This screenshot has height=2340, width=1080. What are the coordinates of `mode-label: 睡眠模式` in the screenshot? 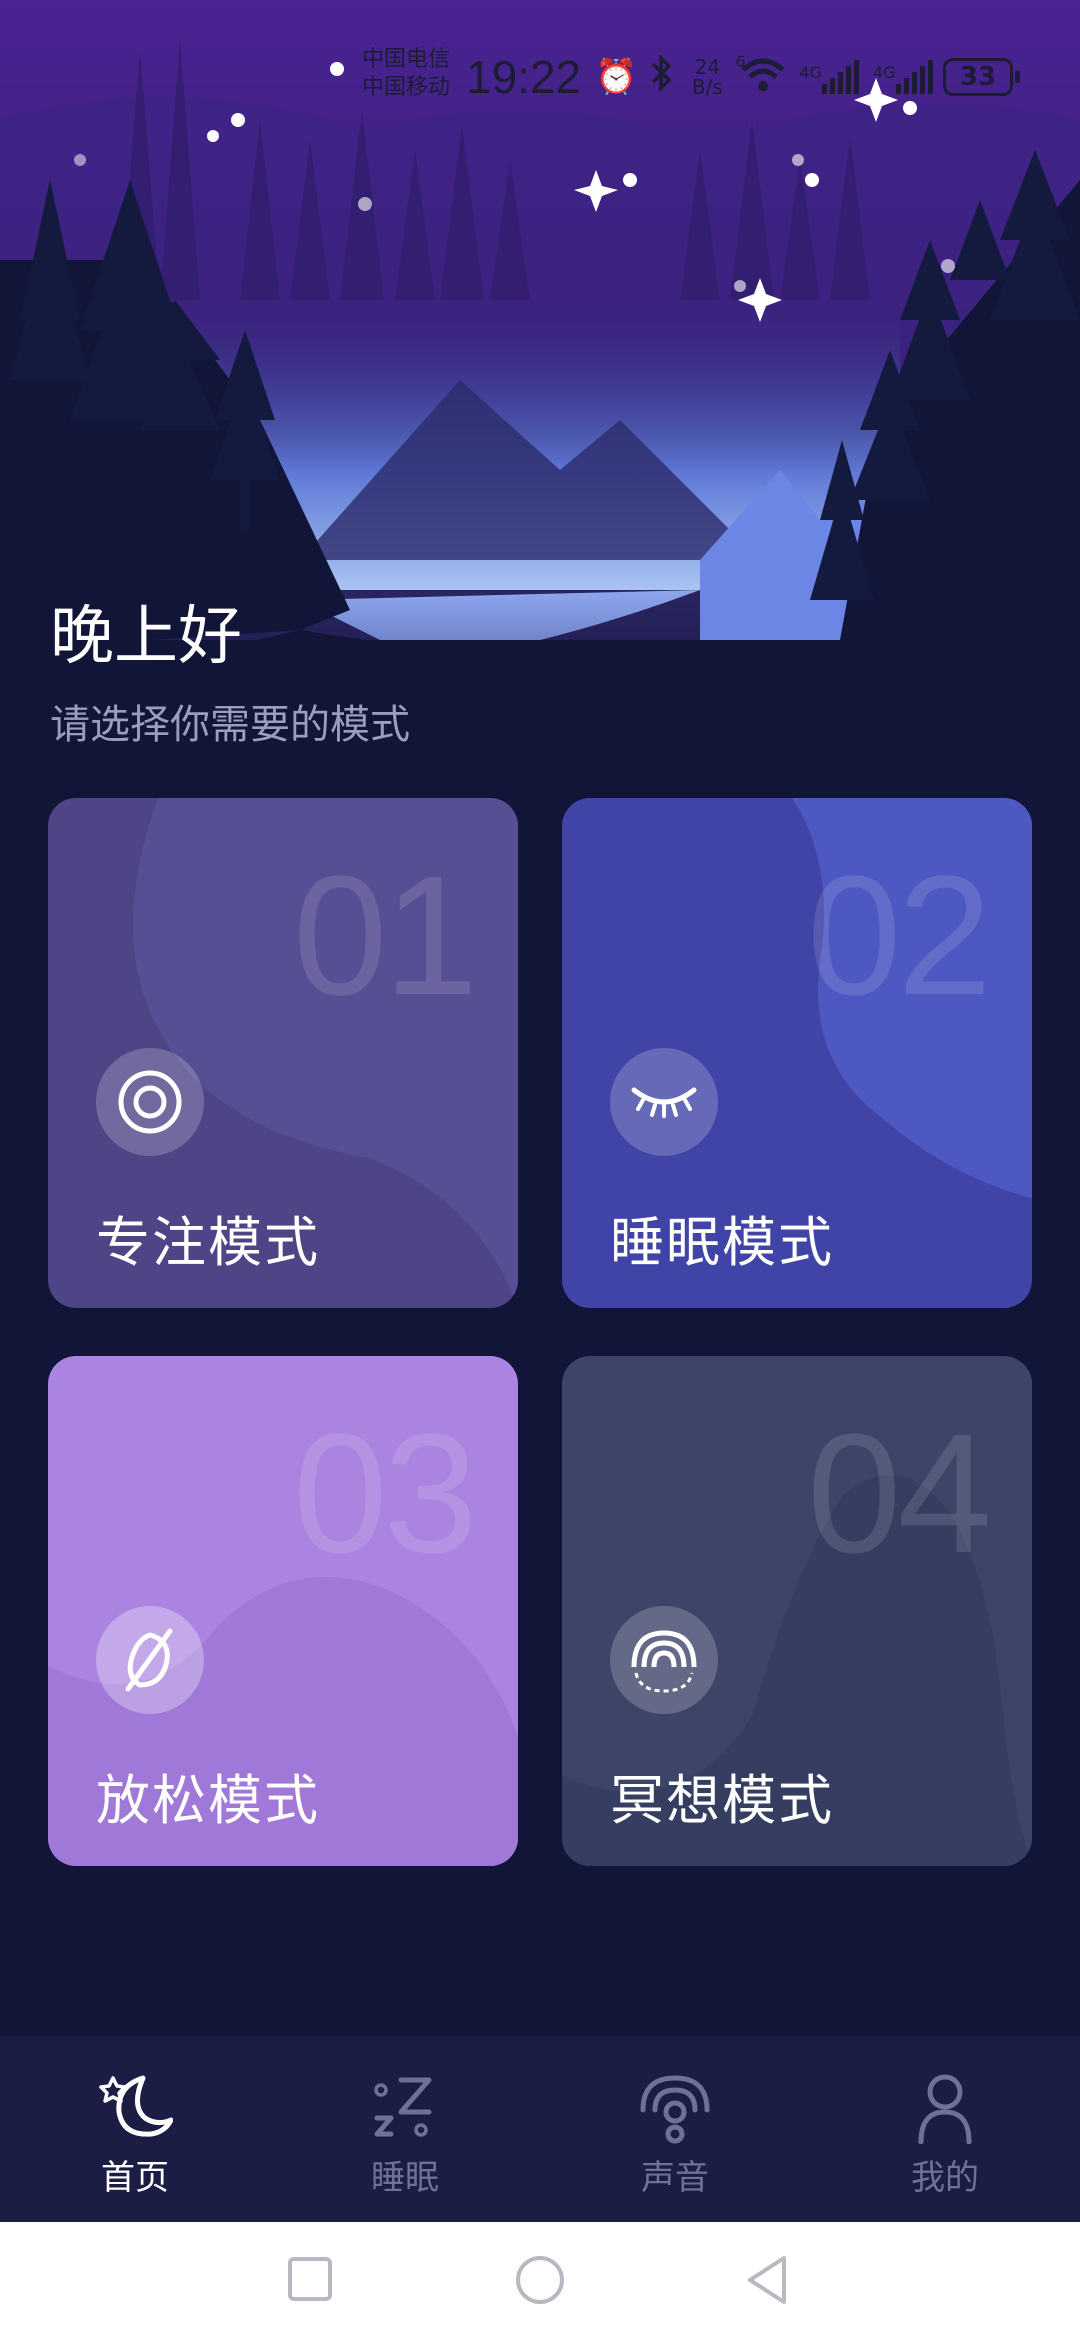 It's located at (722, 1242).